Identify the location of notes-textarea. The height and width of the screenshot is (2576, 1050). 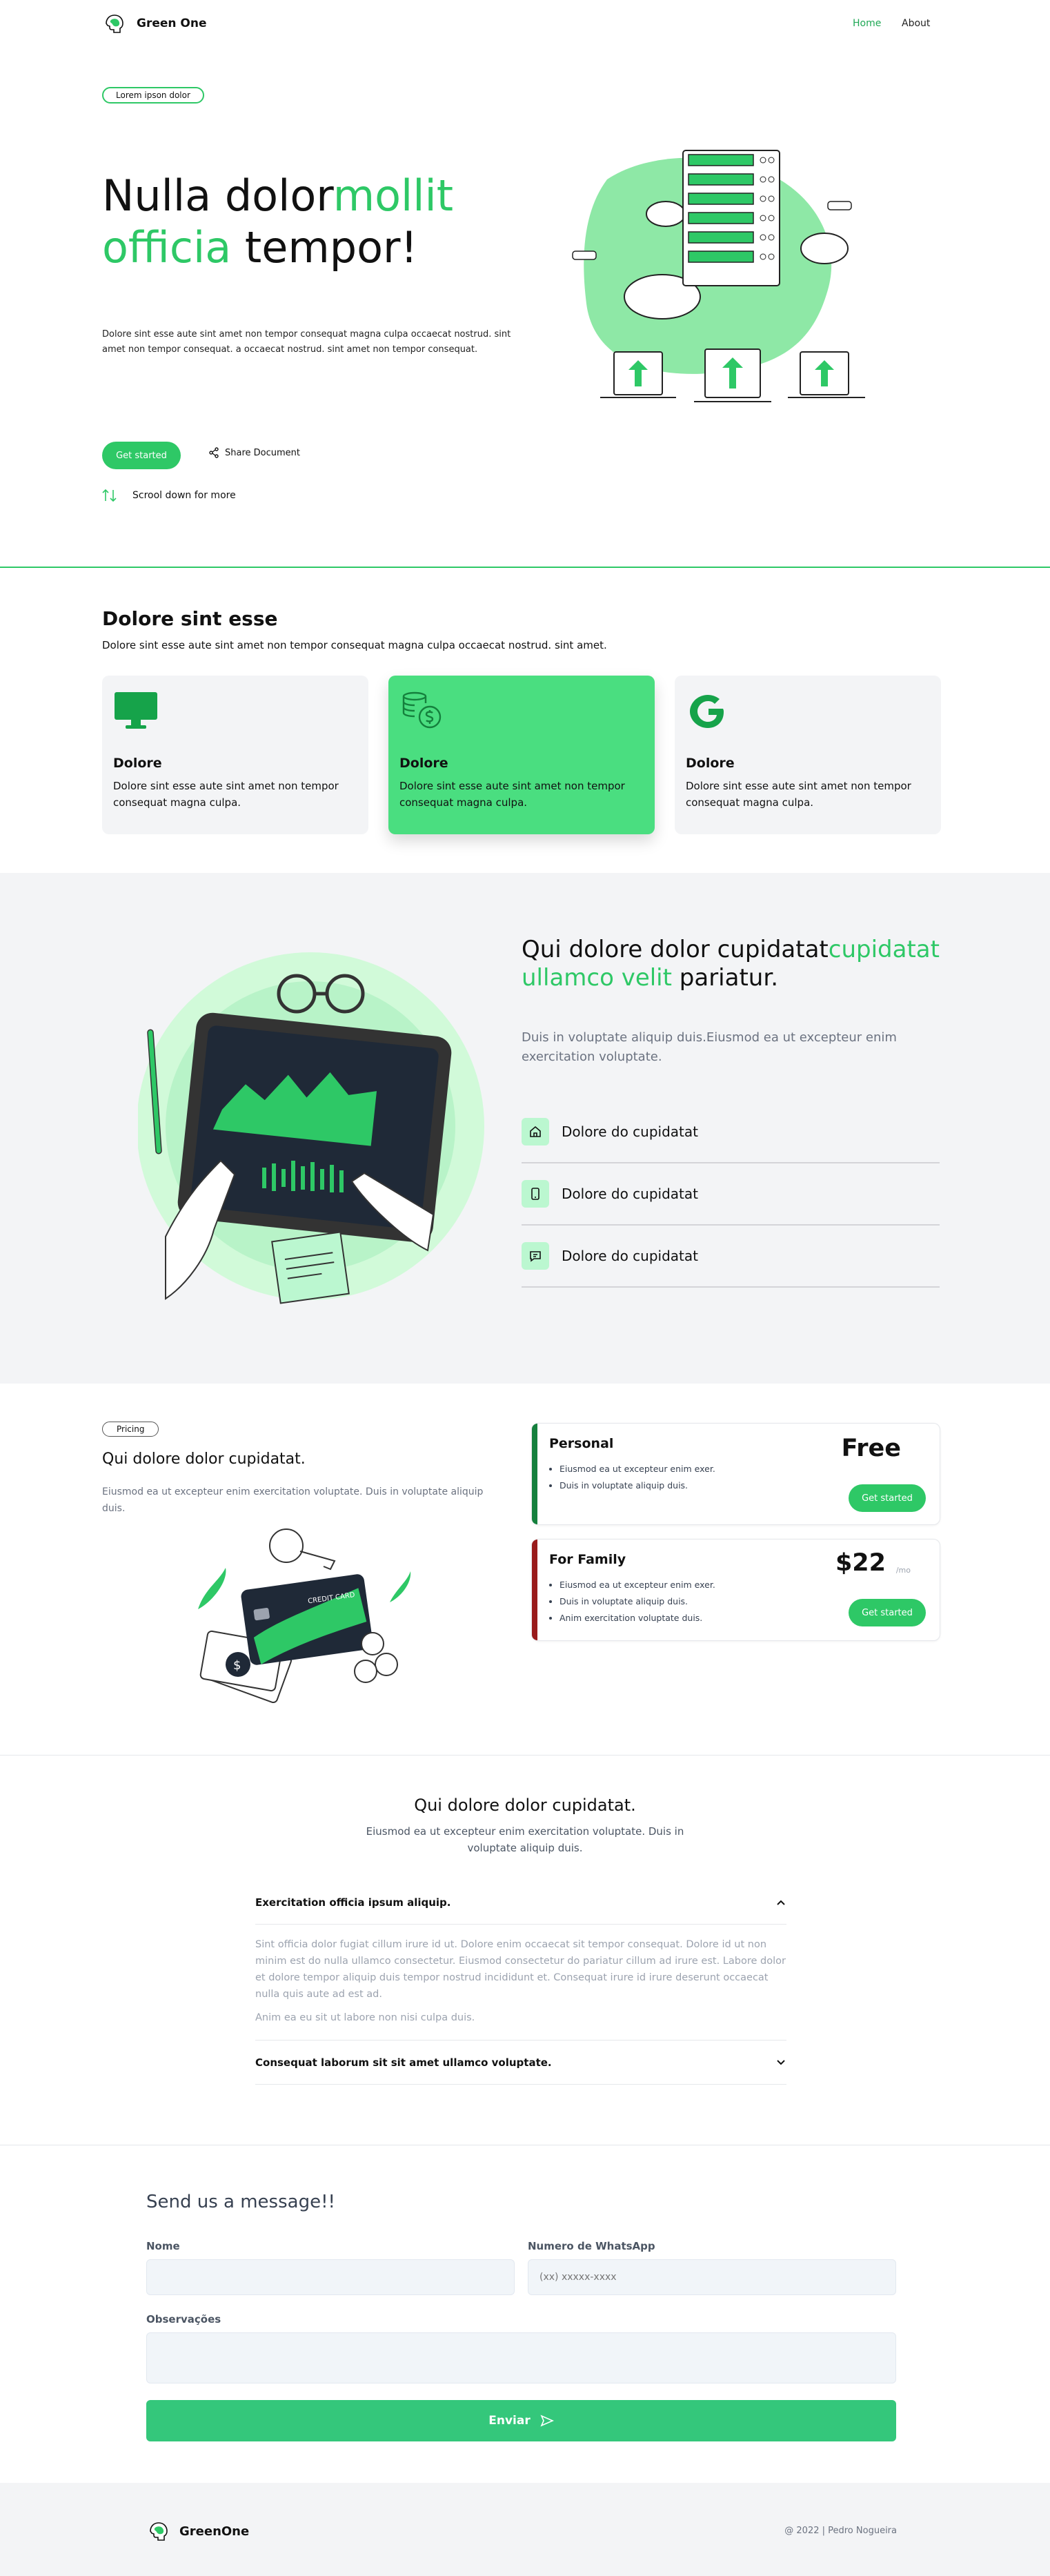
(521, 2357).